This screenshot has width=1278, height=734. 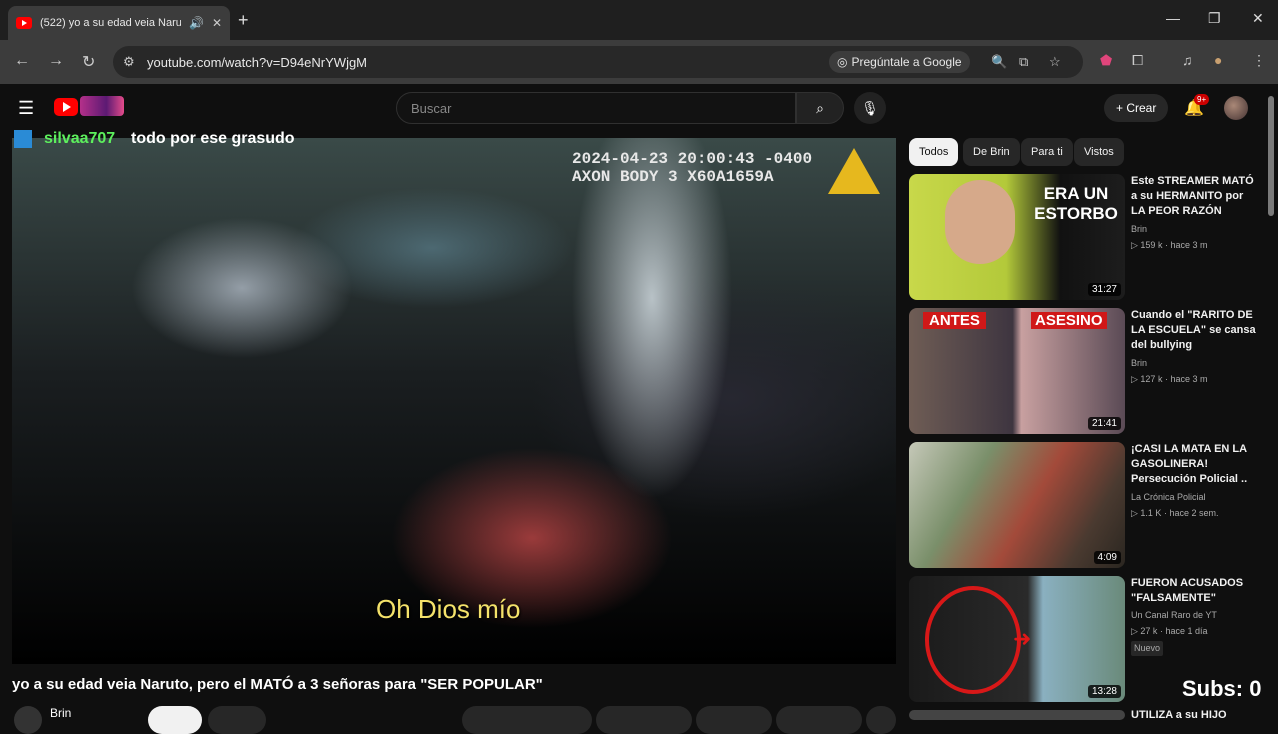 What do you see at coordinates (66, 107) in the screenshot?
I see `youtube-logo` at bounding box center [66, 107].